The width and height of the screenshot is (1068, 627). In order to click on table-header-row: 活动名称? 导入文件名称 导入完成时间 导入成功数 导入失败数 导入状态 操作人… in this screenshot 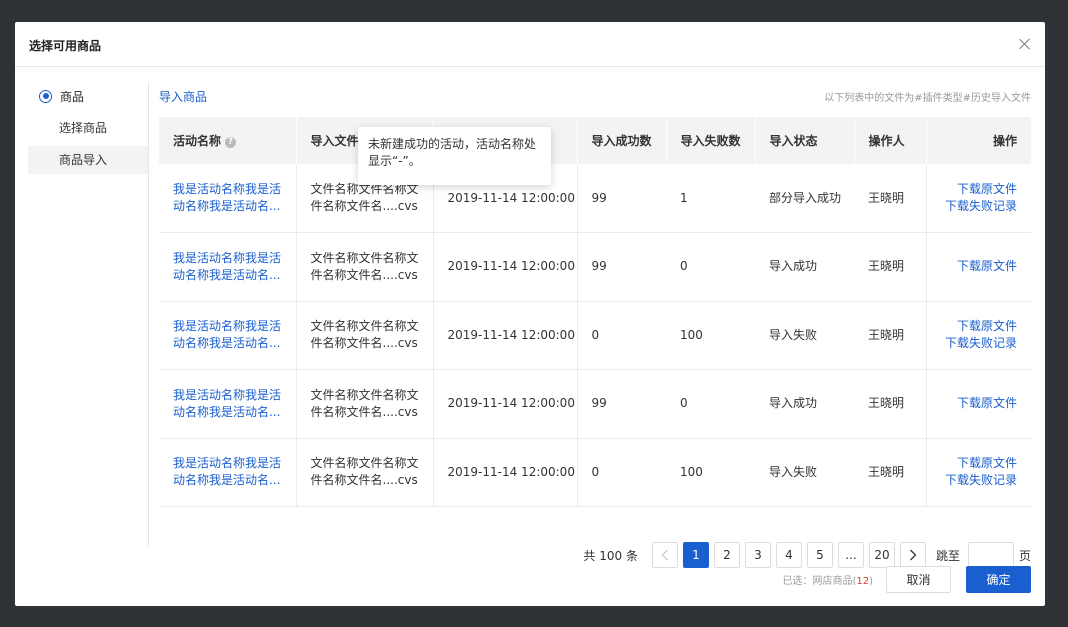, I will do `click(595, 140)`.